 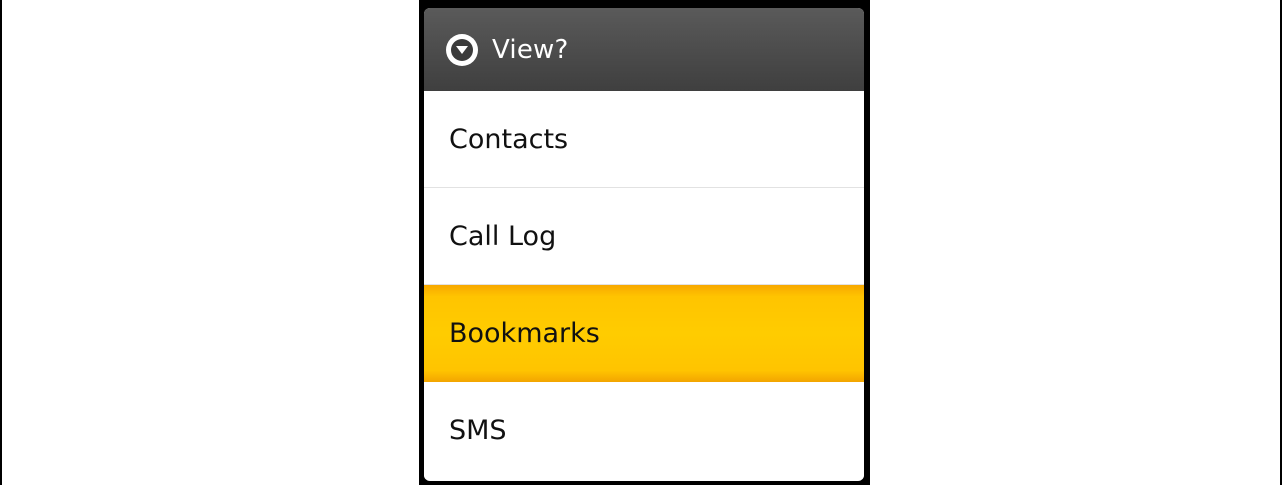 I want to click on list-item-bookmarks: Bookmarks, so click(x=644, y=333).